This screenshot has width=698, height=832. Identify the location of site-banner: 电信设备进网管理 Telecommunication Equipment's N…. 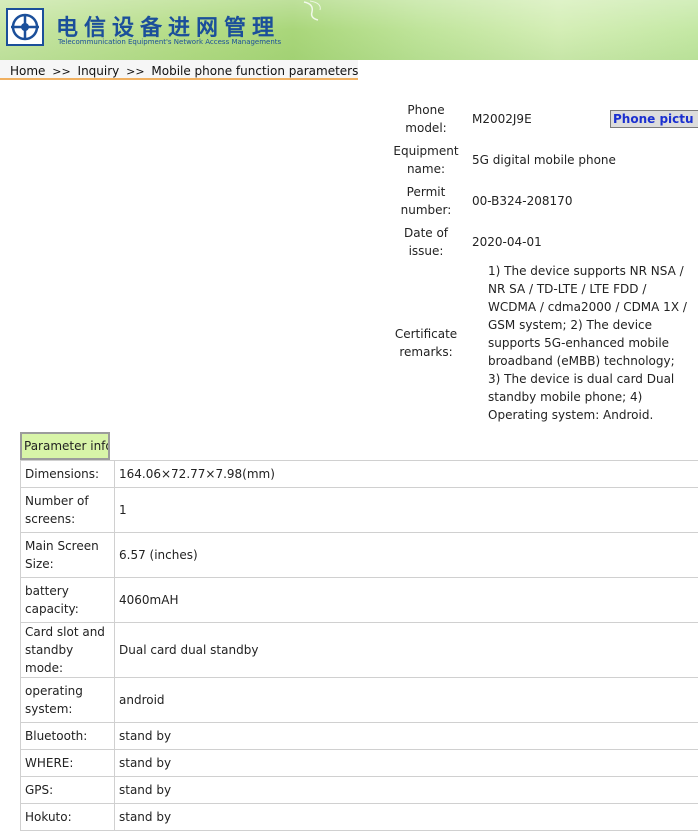
(349, 30).